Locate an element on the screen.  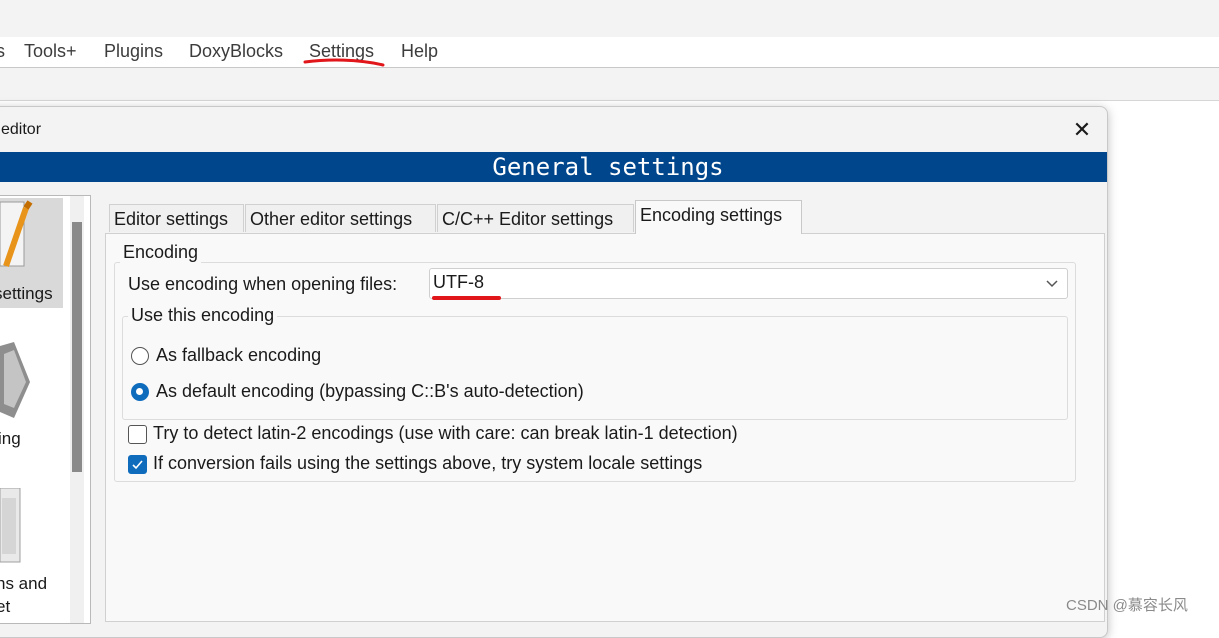
abbreviations-document-icon is located at coordinates (10, 525).